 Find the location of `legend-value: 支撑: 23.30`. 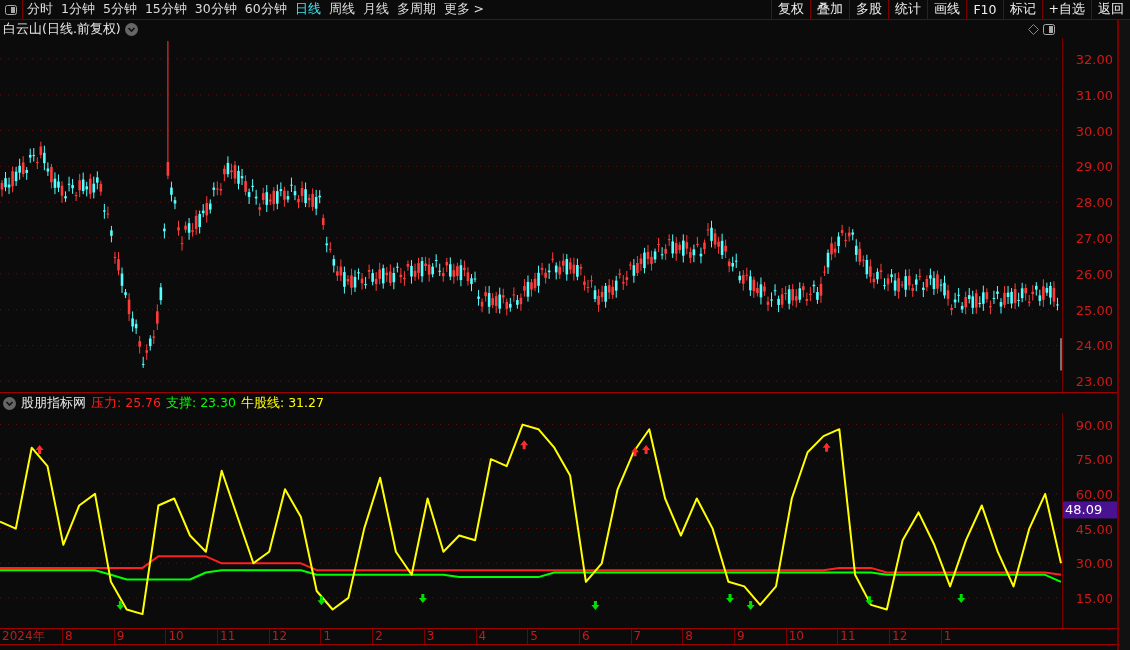

legend-value: 支撑: 23.30 is located at coordinates (201, 403).